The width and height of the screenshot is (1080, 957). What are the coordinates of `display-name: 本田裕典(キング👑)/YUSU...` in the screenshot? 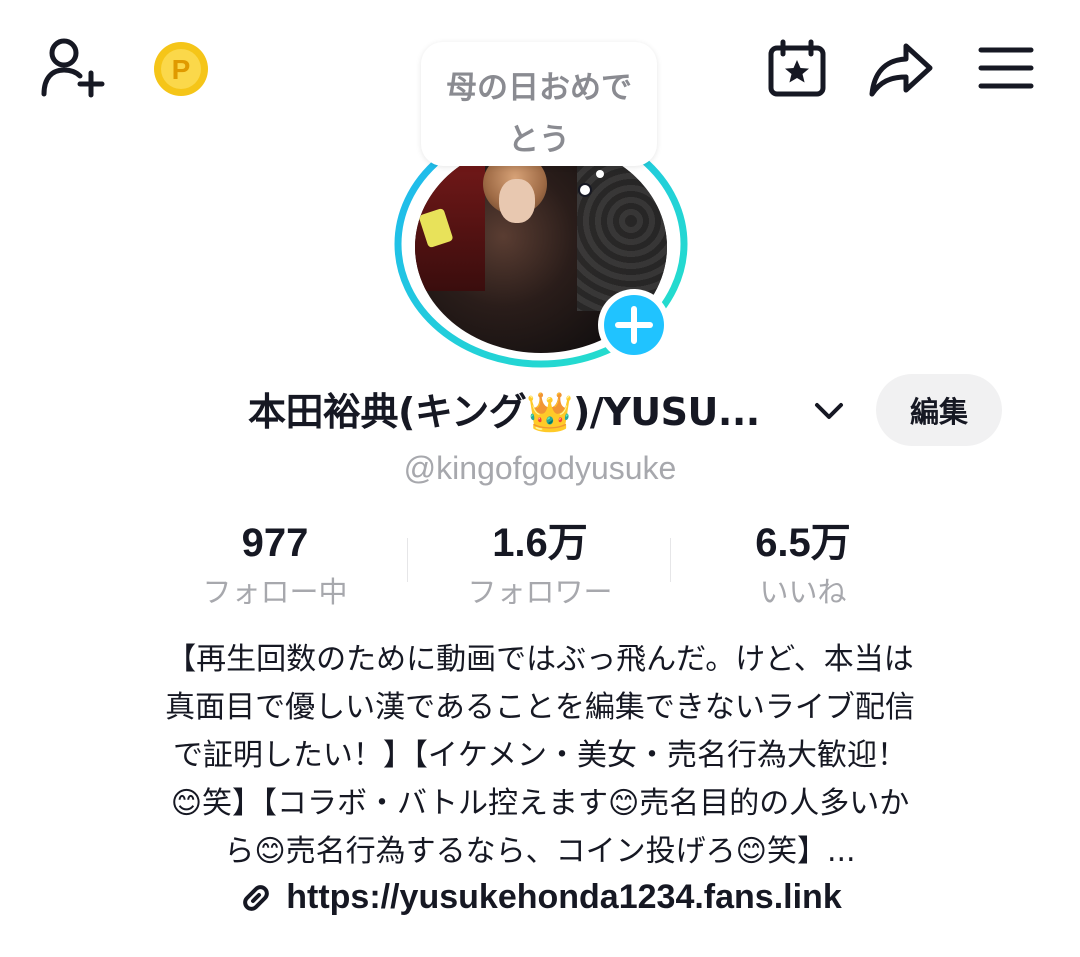 It's located at (504, 412).